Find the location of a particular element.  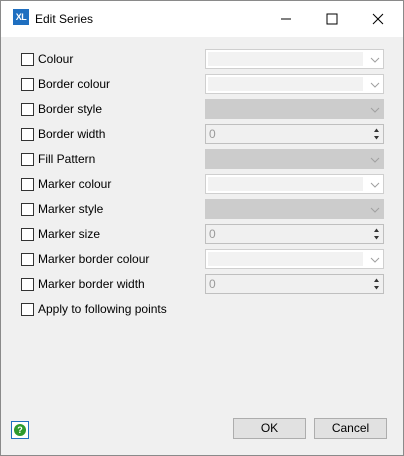

minimize-button is located at coordinates (286, 19).